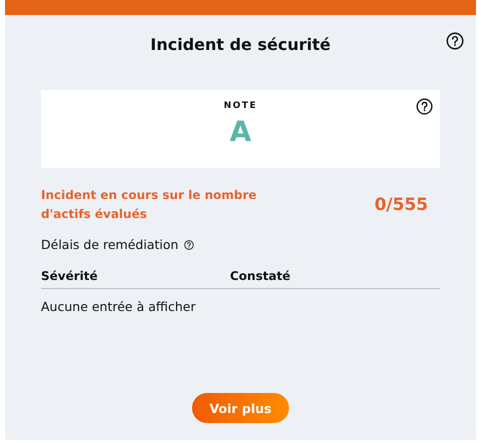  I want to click on remediation-title: Délais de remédiation, so click(109, 244).